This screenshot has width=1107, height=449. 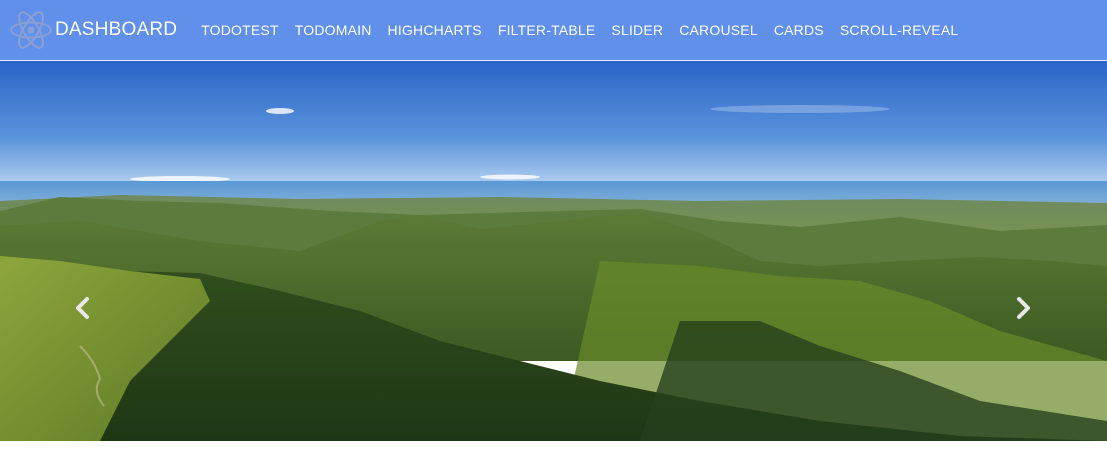 I want to click on chevron-left-icon, so click(x=82, y=308).